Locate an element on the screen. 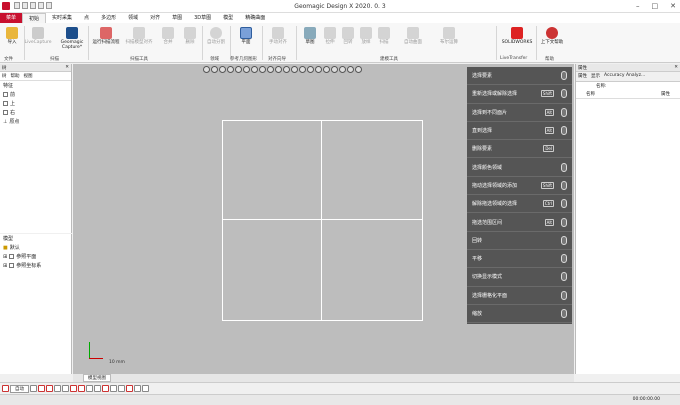 This screenshot has width=680, height=405. rotate-icon is located at coordinates (214, 69).